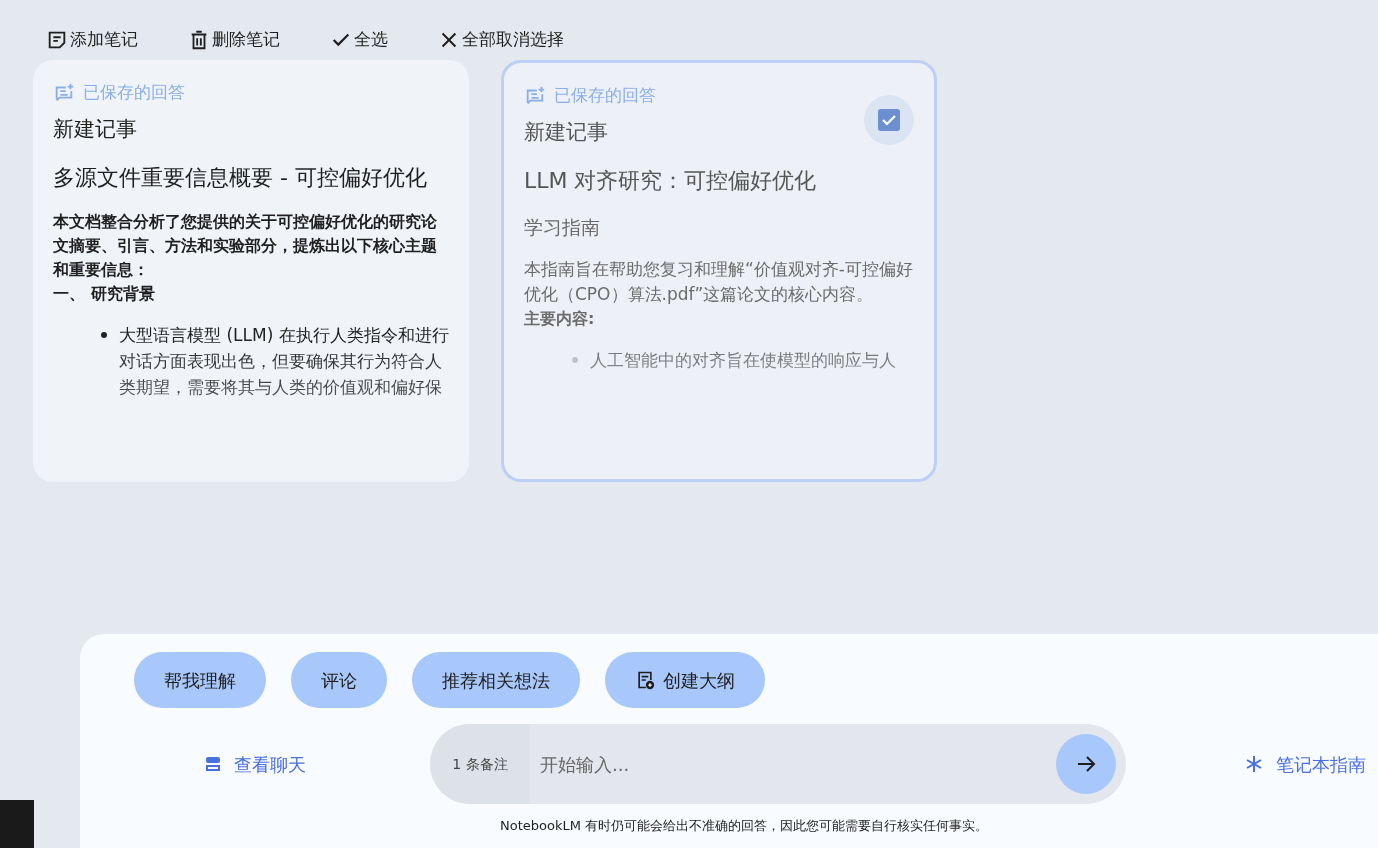 The height and width of the screenshot is (848, 1378). I want to click on suggestion-chip: 创建大纲, so click(685, 680).